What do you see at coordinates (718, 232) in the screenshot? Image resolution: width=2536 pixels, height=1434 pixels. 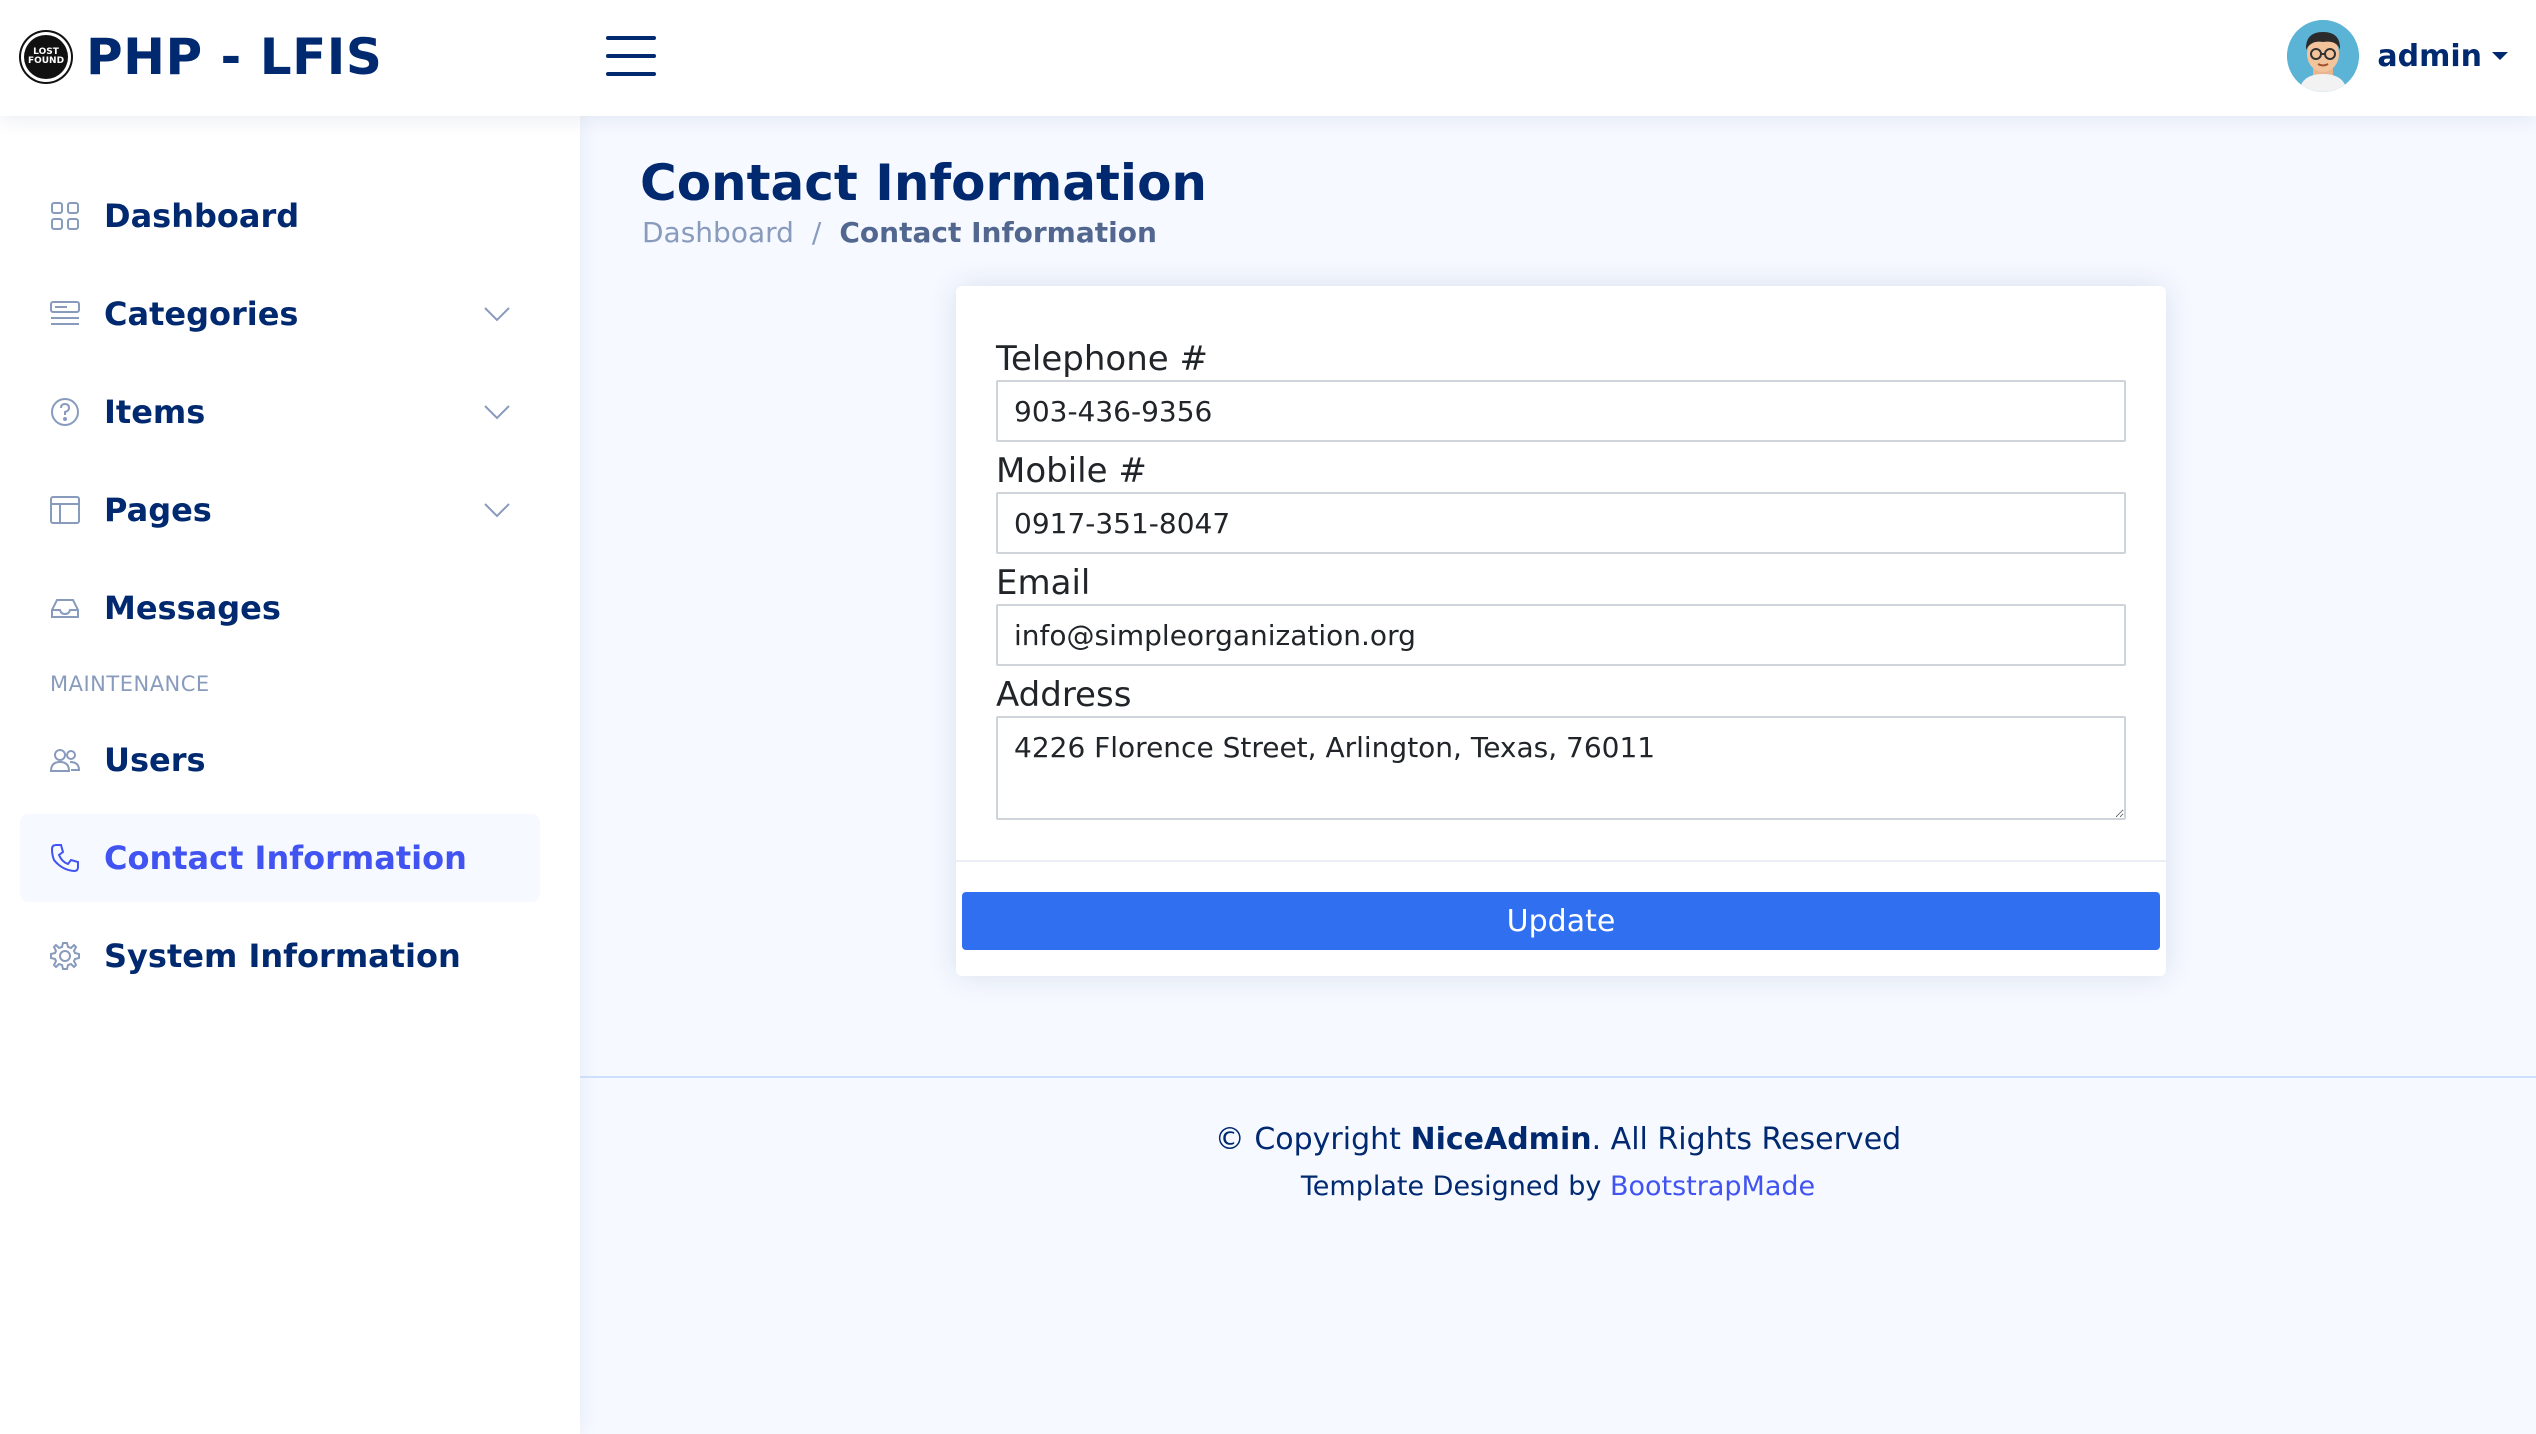 I see `breadcrumb-home-link: Dashboard` at bounding box center [718, 232].